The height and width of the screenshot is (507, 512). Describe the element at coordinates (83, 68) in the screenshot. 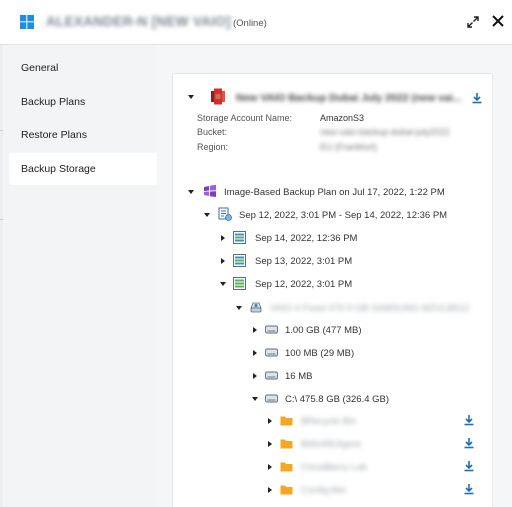

I see `sidebar-item-general: General` at that location.